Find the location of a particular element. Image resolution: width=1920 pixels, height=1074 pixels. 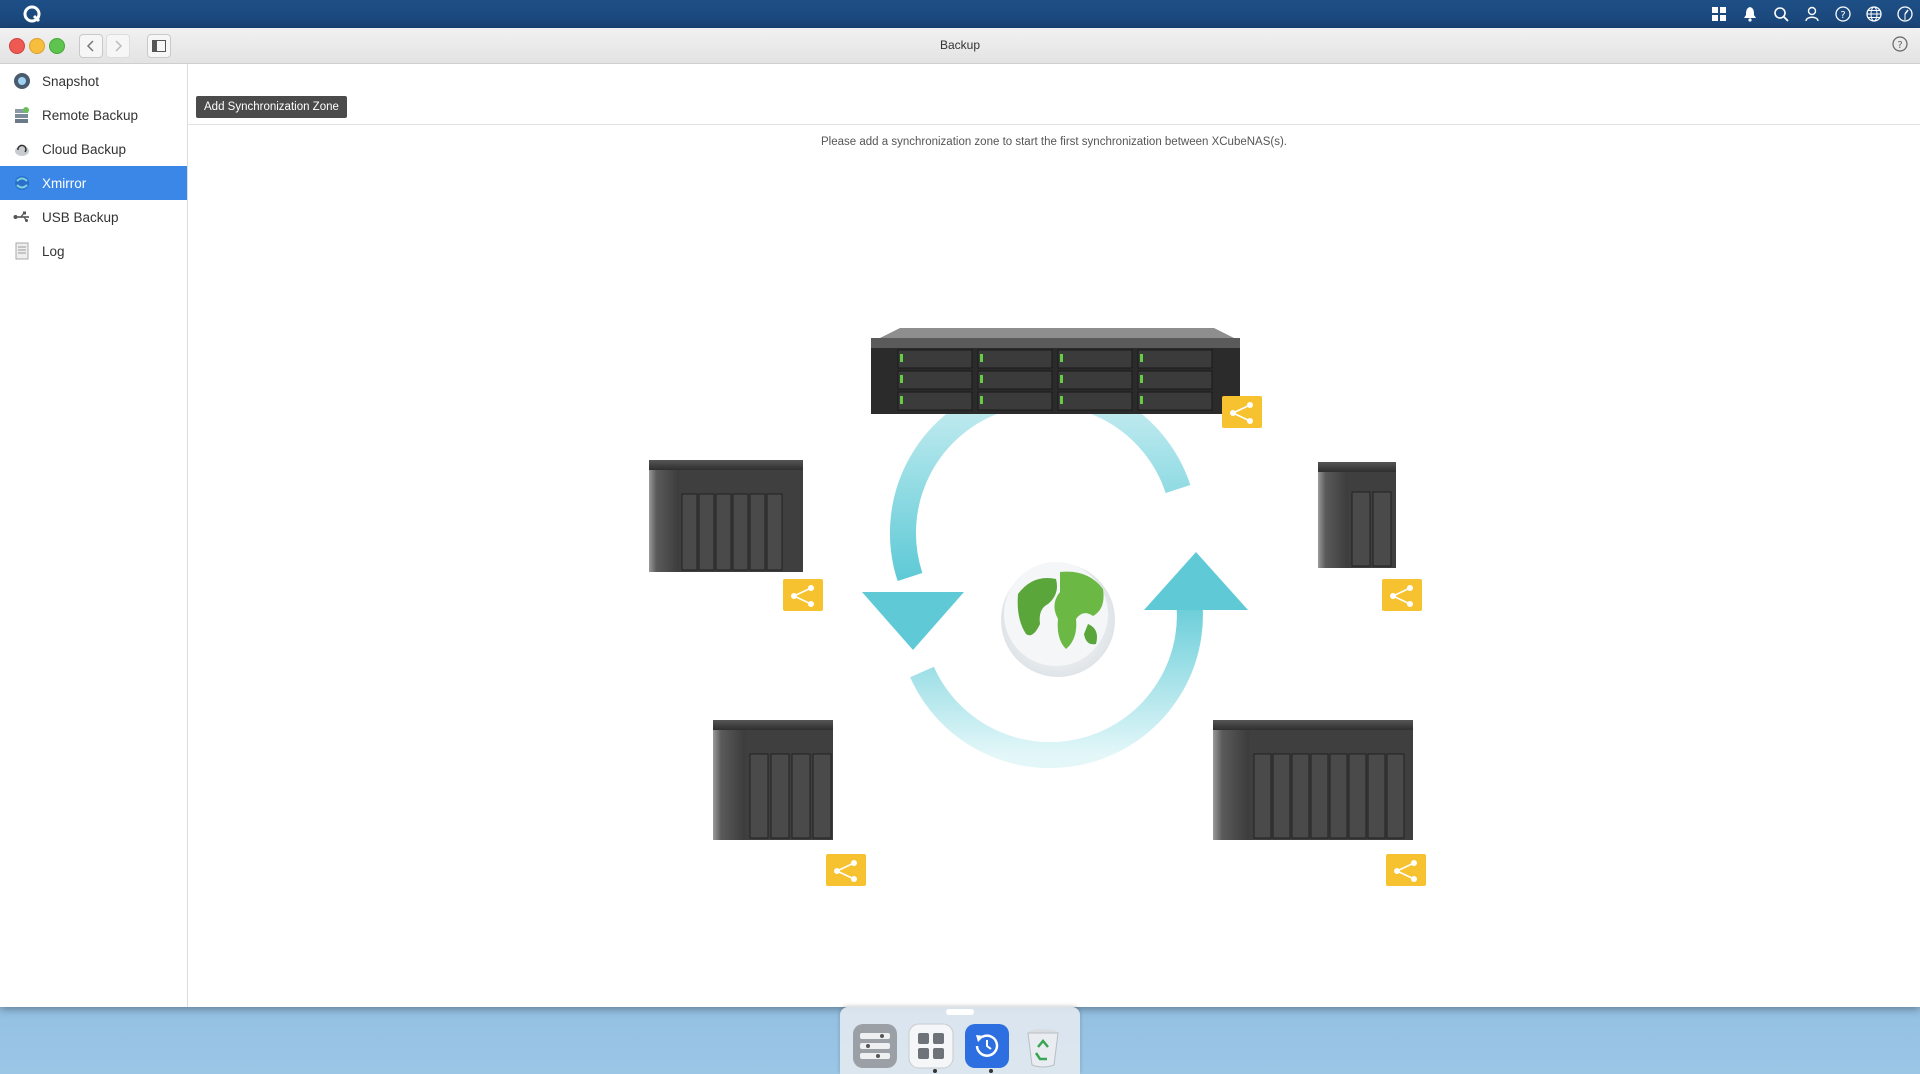

sidebar-item-remote-backup: Remote Backup is located at coordinates (93, 115).